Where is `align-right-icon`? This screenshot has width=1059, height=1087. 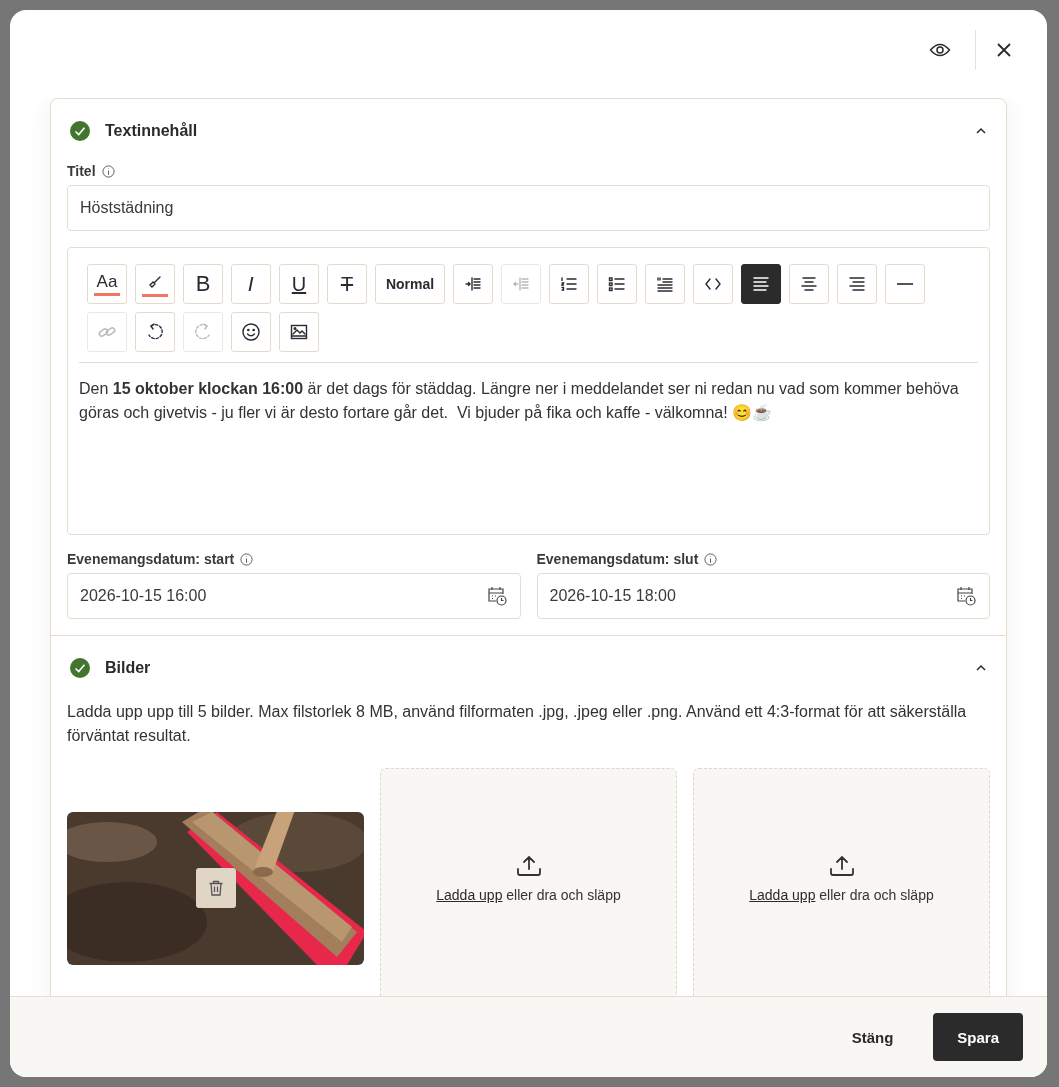
align-right-icon is located at coordinates (857, 284).